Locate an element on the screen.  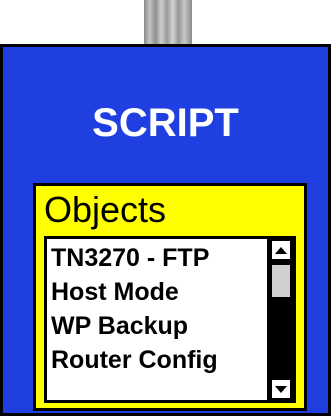
arrow-down-icon is located at coordinates (281, 389).